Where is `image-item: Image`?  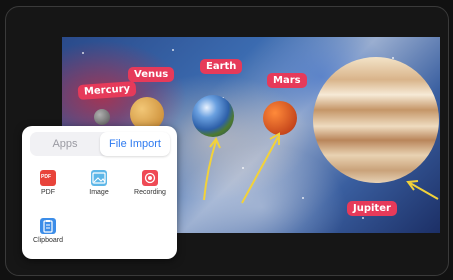
image-item: Image is located at coordinates (99, 183).